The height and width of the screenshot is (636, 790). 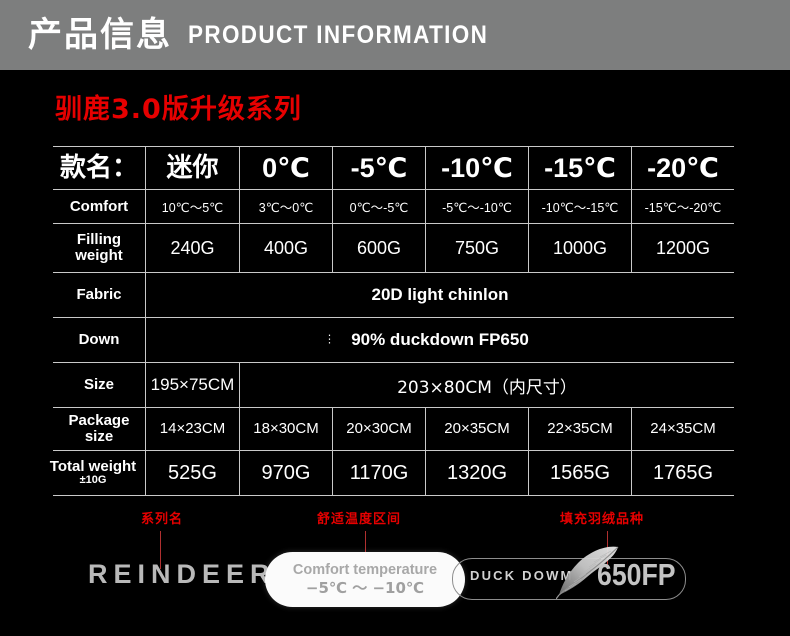 What do you see at coordinates (379, 167) in the screenshot?
I see `header-cell-minus5c: -5℃` at bounding box center [379, 167].